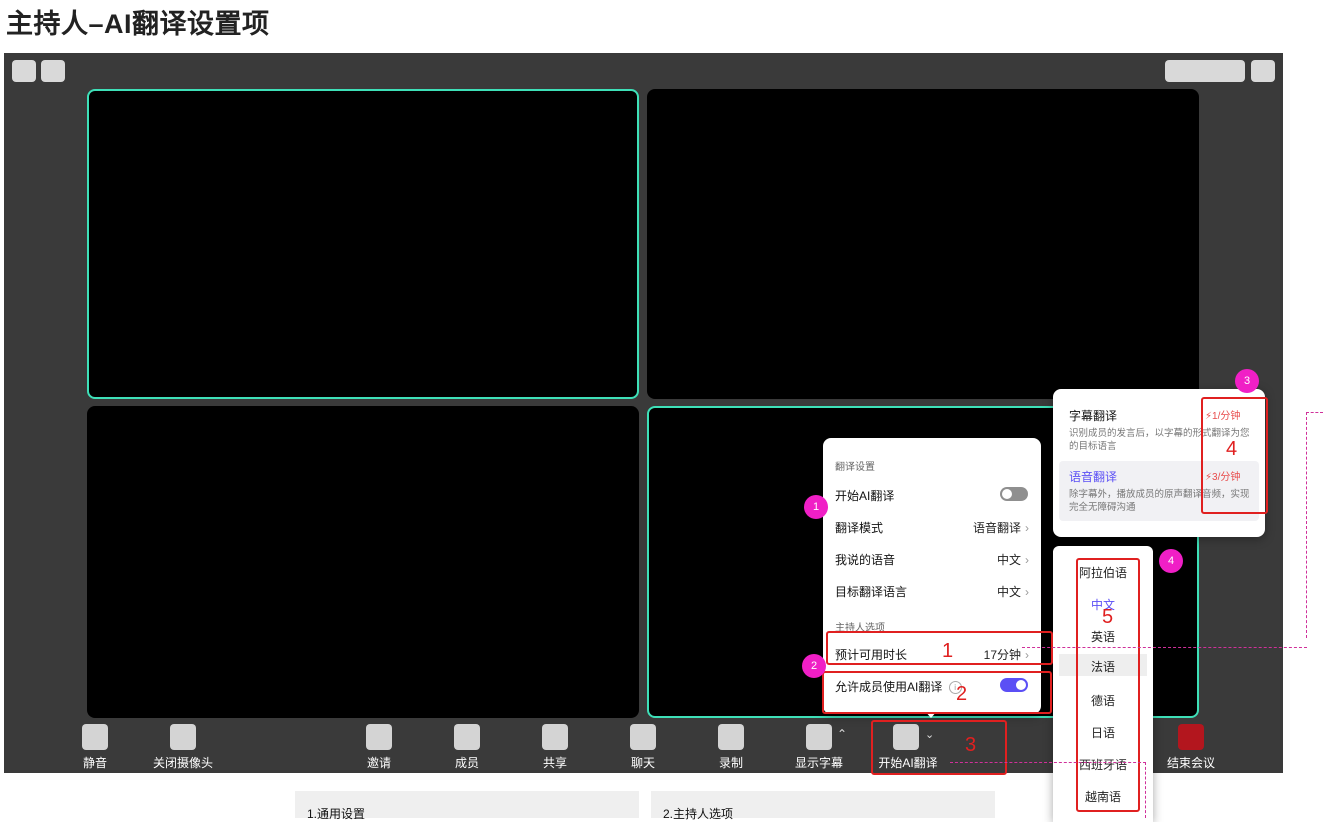 This screenshot has width=1323, height=822. I want to click on footer-column-general: 1.通用设置, so click(467, 806).